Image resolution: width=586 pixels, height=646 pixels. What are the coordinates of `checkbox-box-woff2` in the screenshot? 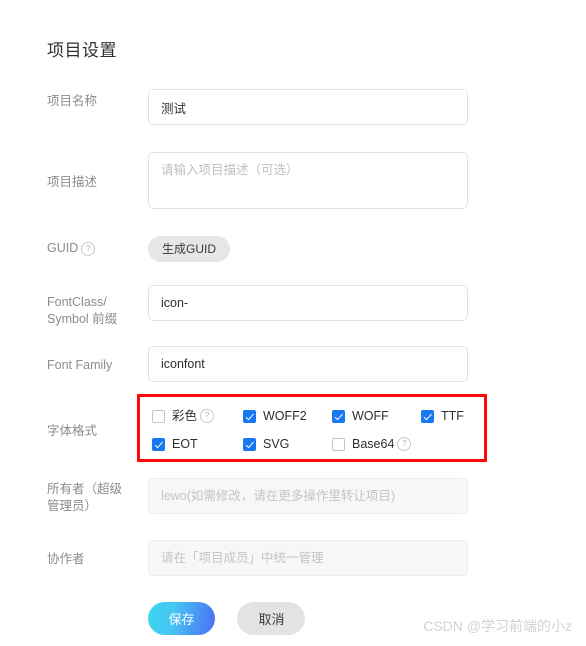 It's located at (249, 416).